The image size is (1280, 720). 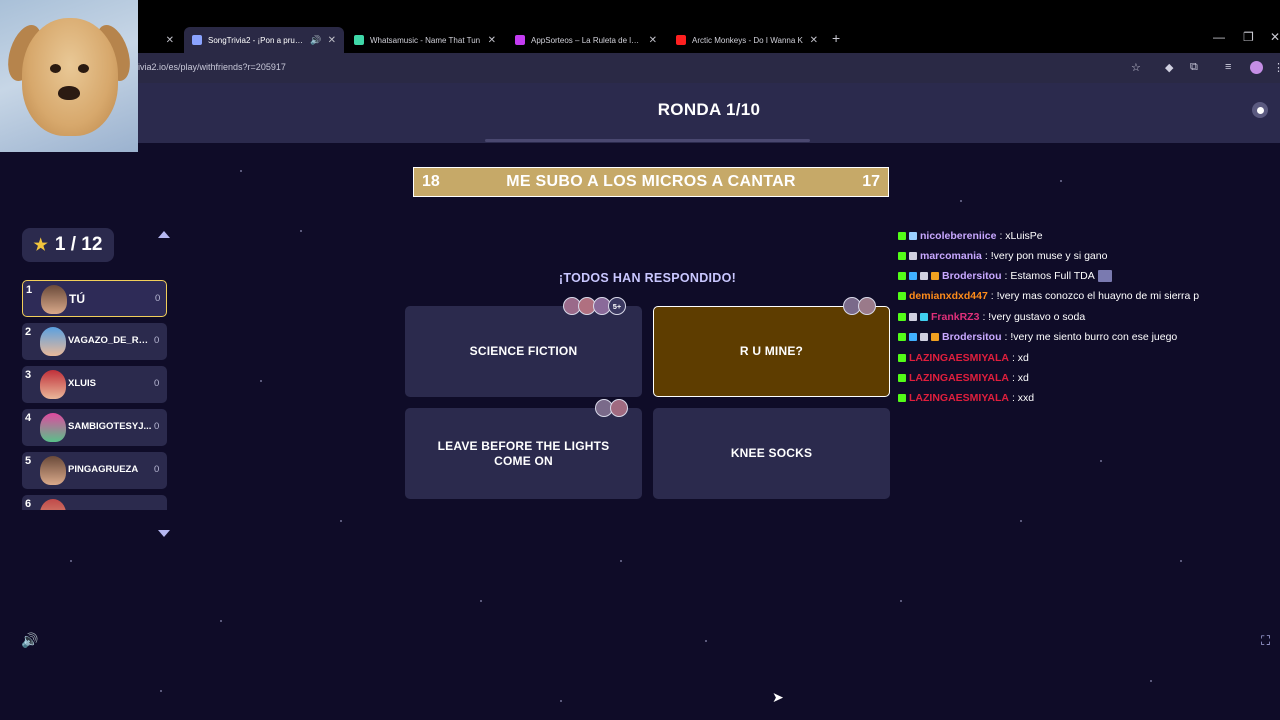 I want to click on tab-appsorteos: AppSorteos – La Ruleta de la S ✕, so click(x=586, y=40).